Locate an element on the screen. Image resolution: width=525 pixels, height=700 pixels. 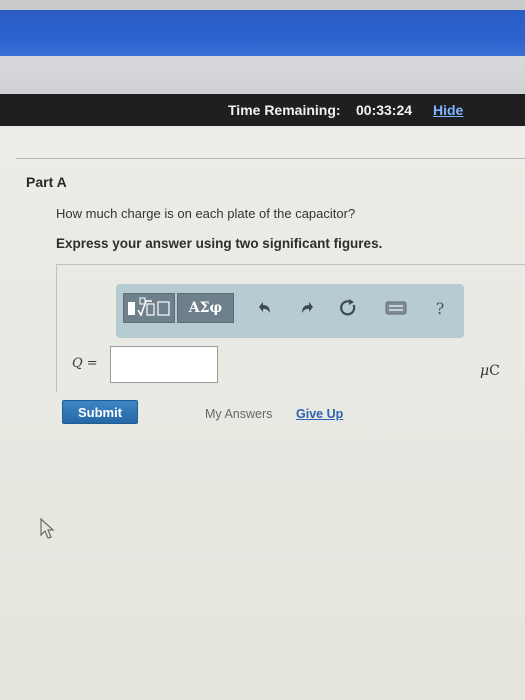
subheader-strip is located at coordinates (262, 75).